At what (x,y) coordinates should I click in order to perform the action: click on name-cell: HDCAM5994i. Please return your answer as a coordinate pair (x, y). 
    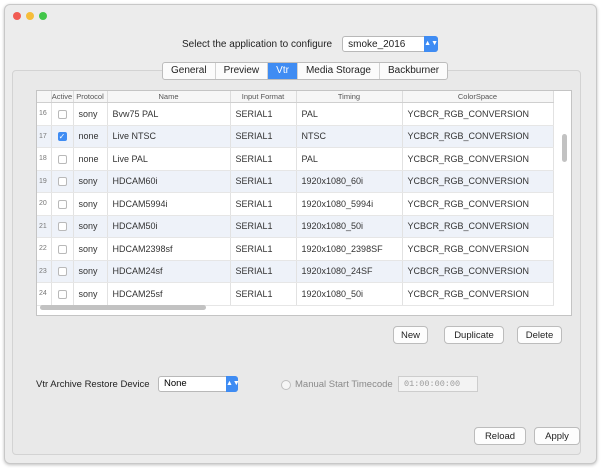
    Looking at the image, I should click on (169, 204).